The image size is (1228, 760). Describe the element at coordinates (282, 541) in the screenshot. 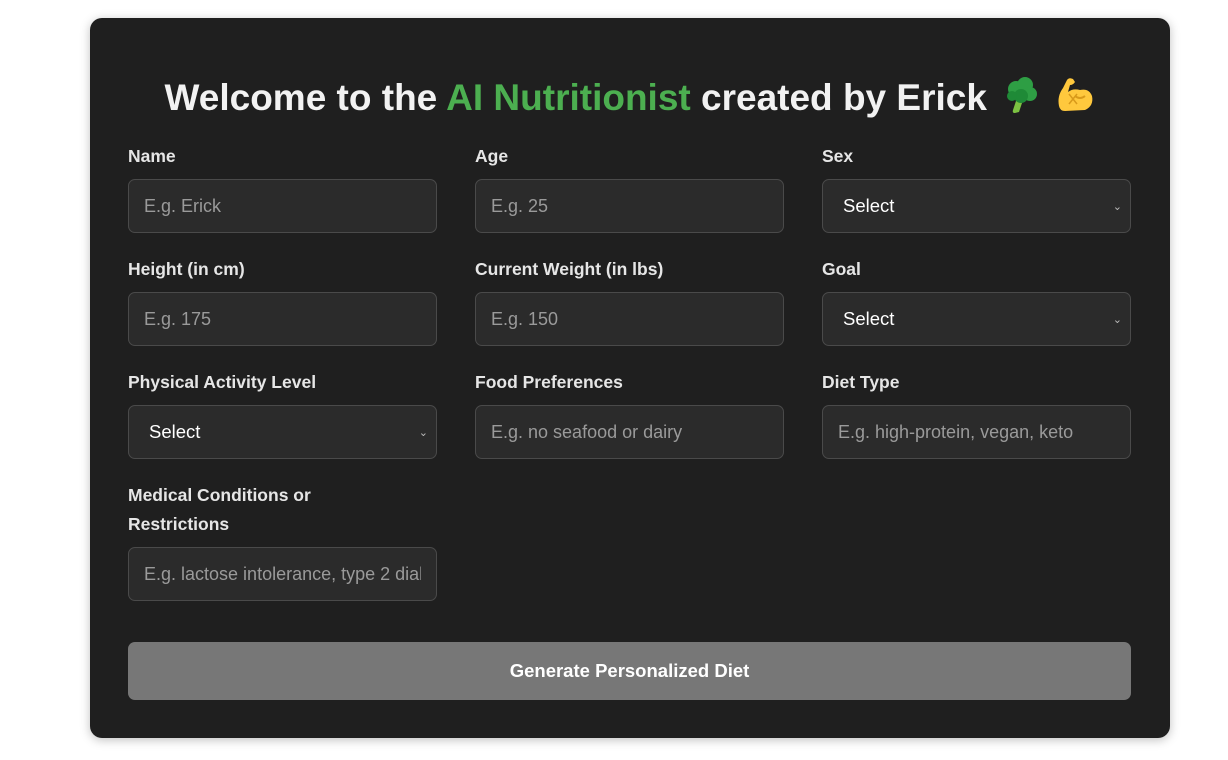

I see `field-medical: Medical Conditions or Restrictions` at that location.